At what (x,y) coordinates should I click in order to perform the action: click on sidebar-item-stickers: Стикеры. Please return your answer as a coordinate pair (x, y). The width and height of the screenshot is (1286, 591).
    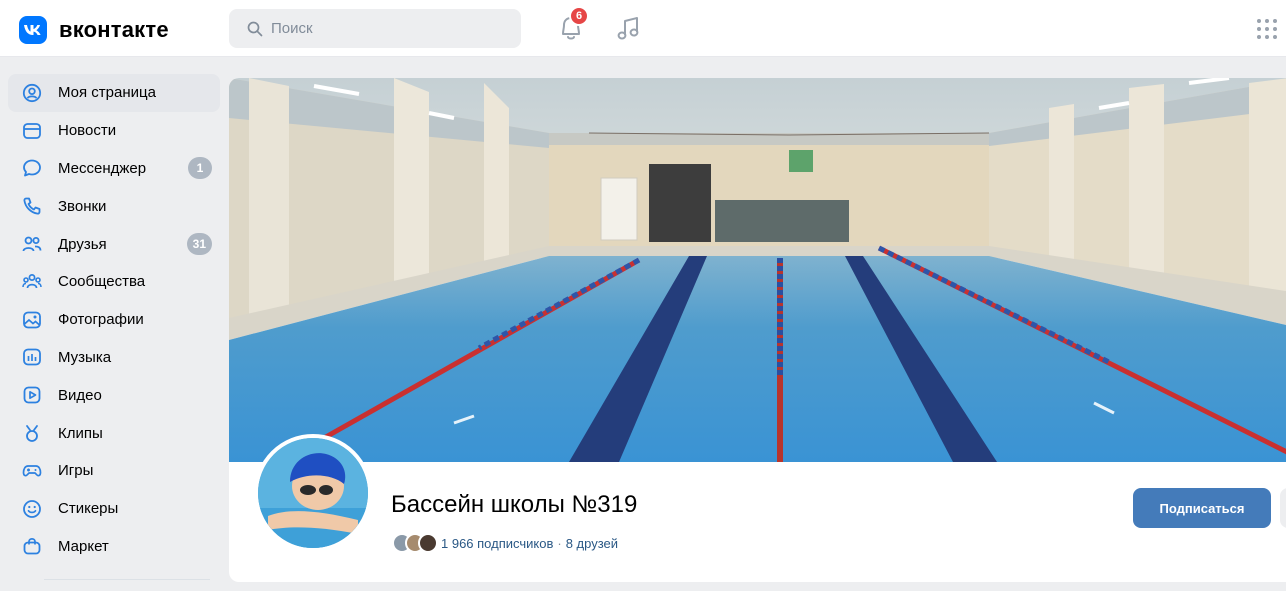
    Looking at the image, I should click on (114, 509).